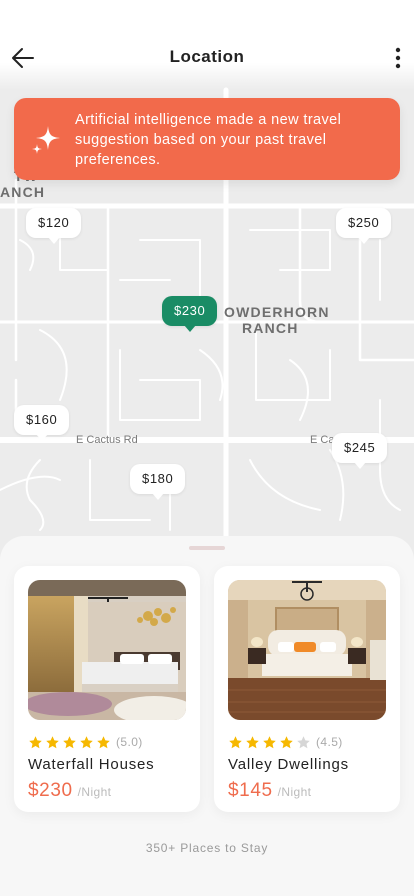 The width and height of the screenshot is (414, 896). What do you see at coordinates (46, 140) in the screenshot?
I see `sparkle-icon` at bounding box center [46, 140].